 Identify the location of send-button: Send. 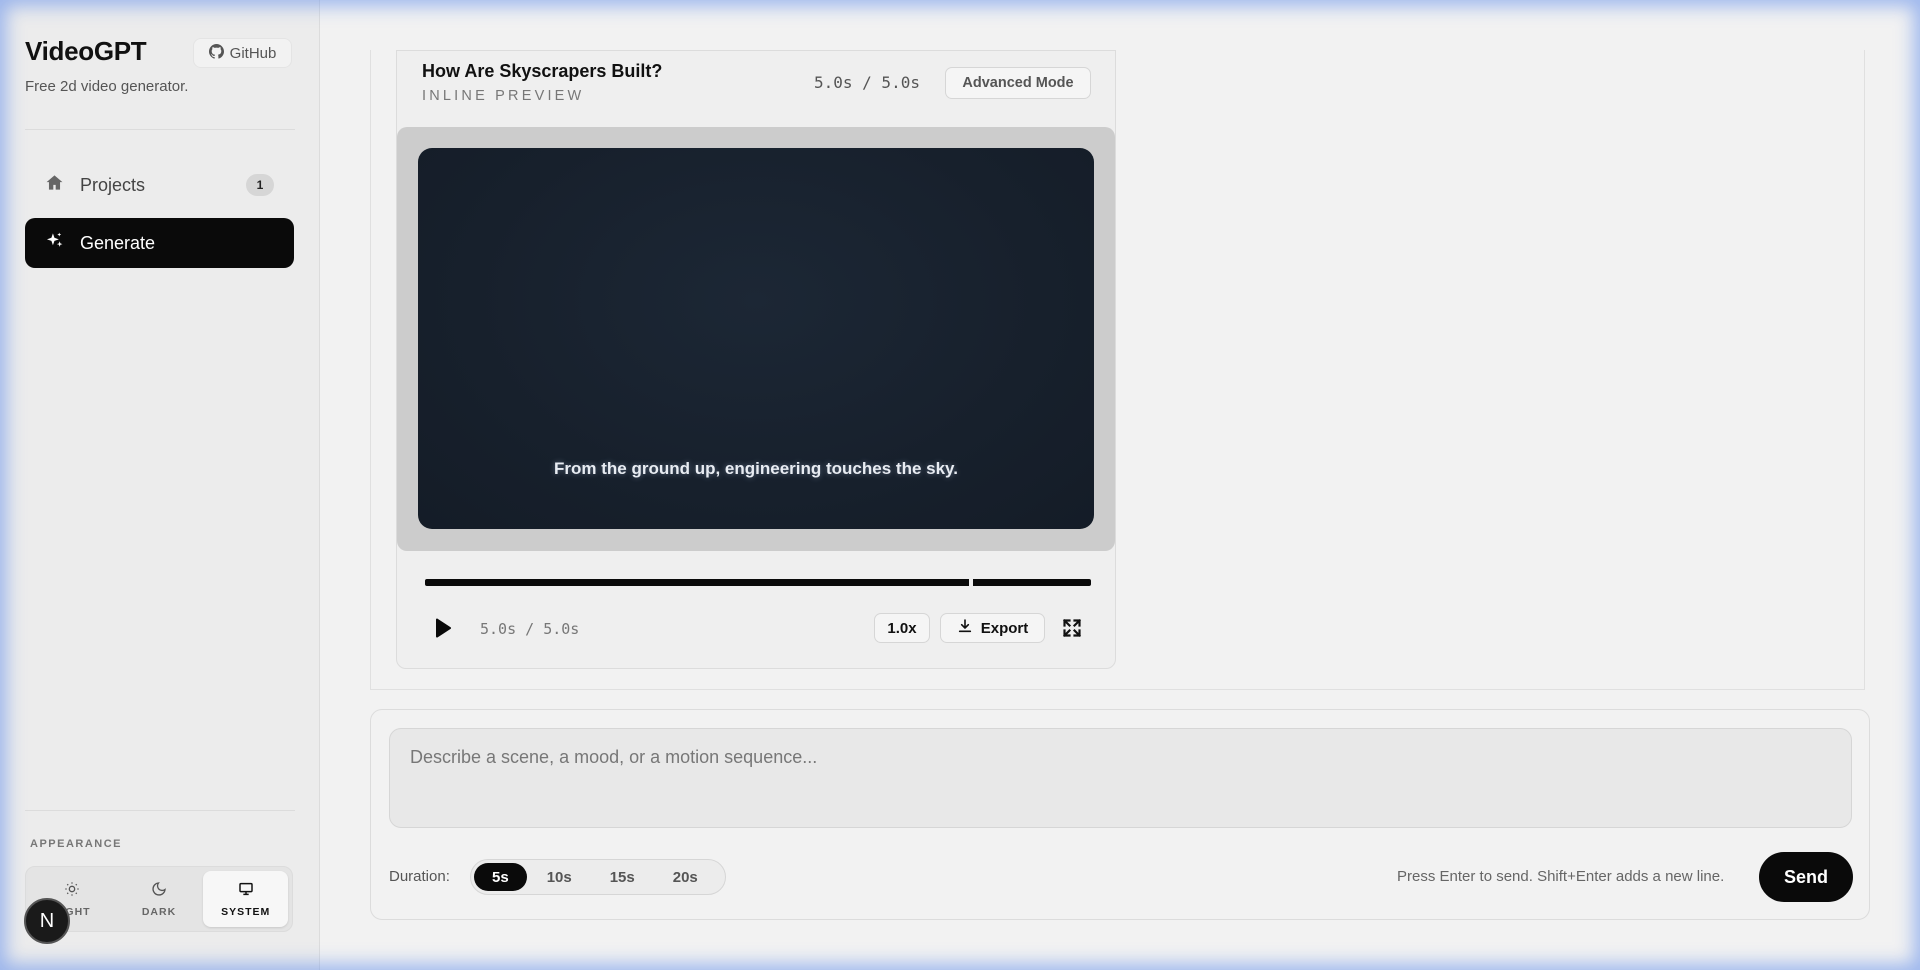
(1806, 877).